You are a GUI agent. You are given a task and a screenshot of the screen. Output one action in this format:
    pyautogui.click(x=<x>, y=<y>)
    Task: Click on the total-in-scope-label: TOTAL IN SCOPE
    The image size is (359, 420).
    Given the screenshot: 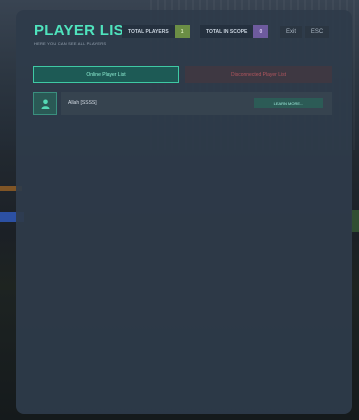 What is the action you would take?
    pyautogui.click(x=227, y=31)
    